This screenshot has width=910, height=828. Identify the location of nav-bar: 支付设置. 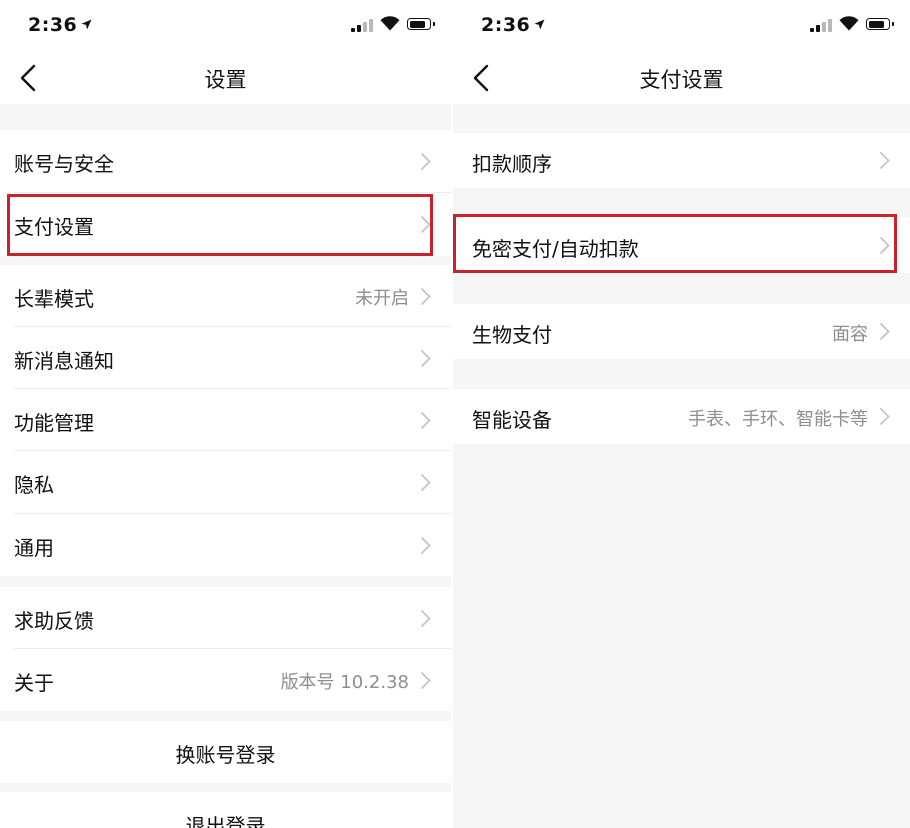
(681, 78).